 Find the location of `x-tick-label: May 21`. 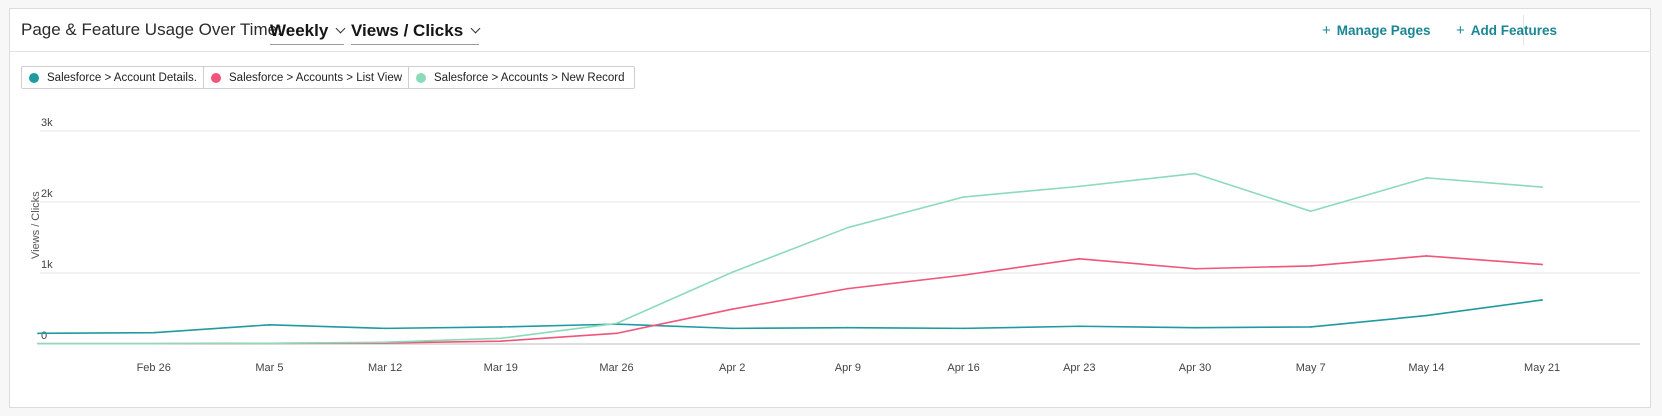

x-tick-label: May 21 is located at coordinates (1542, 368).